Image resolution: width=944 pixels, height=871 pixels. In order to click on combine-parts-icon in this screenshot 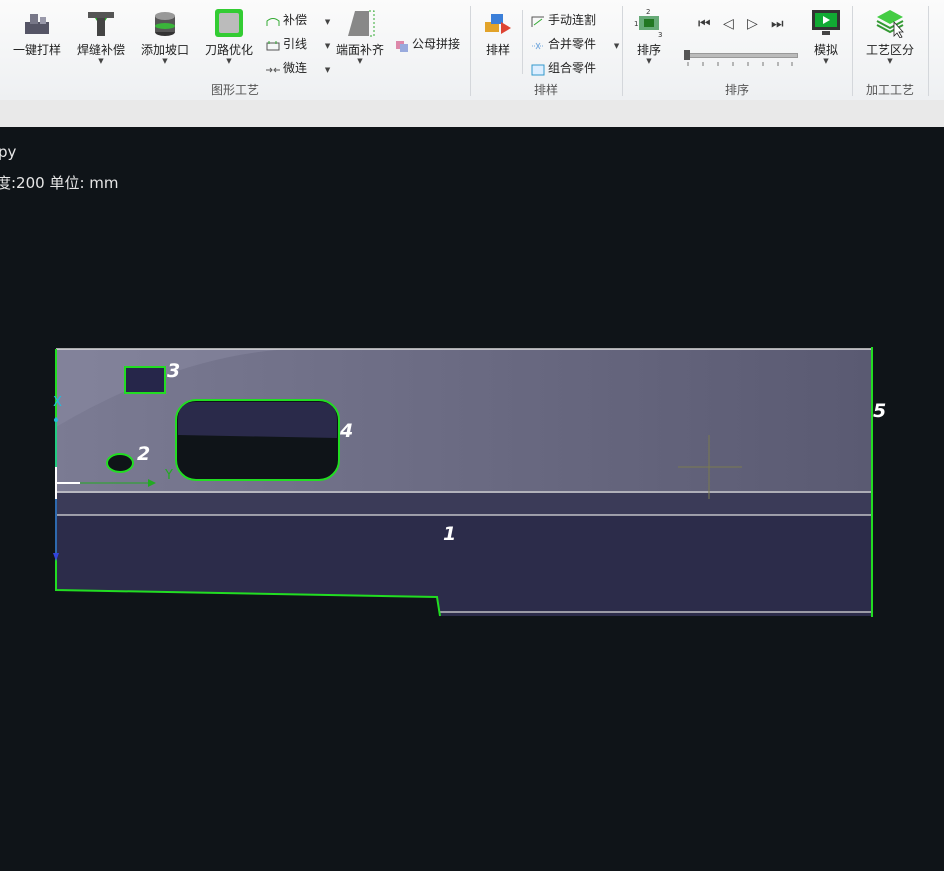, I will do `click(538, 69)`.